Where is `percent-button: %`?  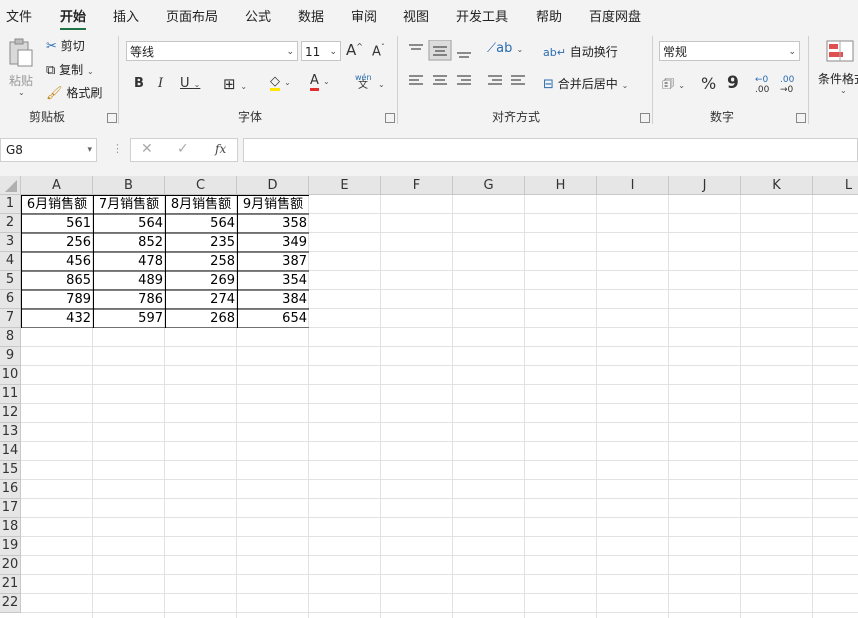 percent-button: % is located at coordinates (708, 83).